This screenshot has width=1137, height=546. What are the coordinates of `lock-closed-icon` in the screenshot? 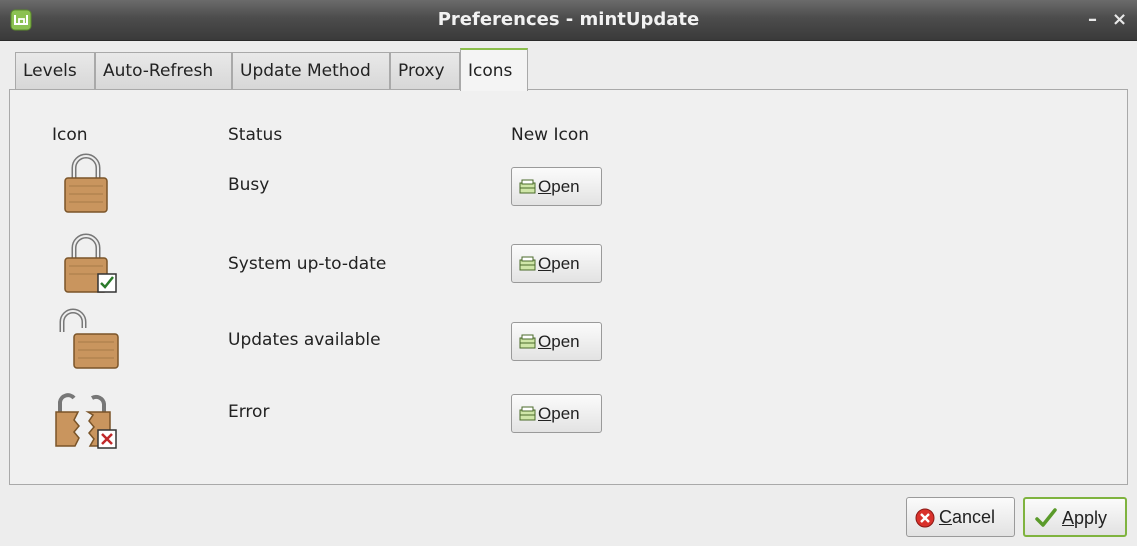 It's located at (86, 183).